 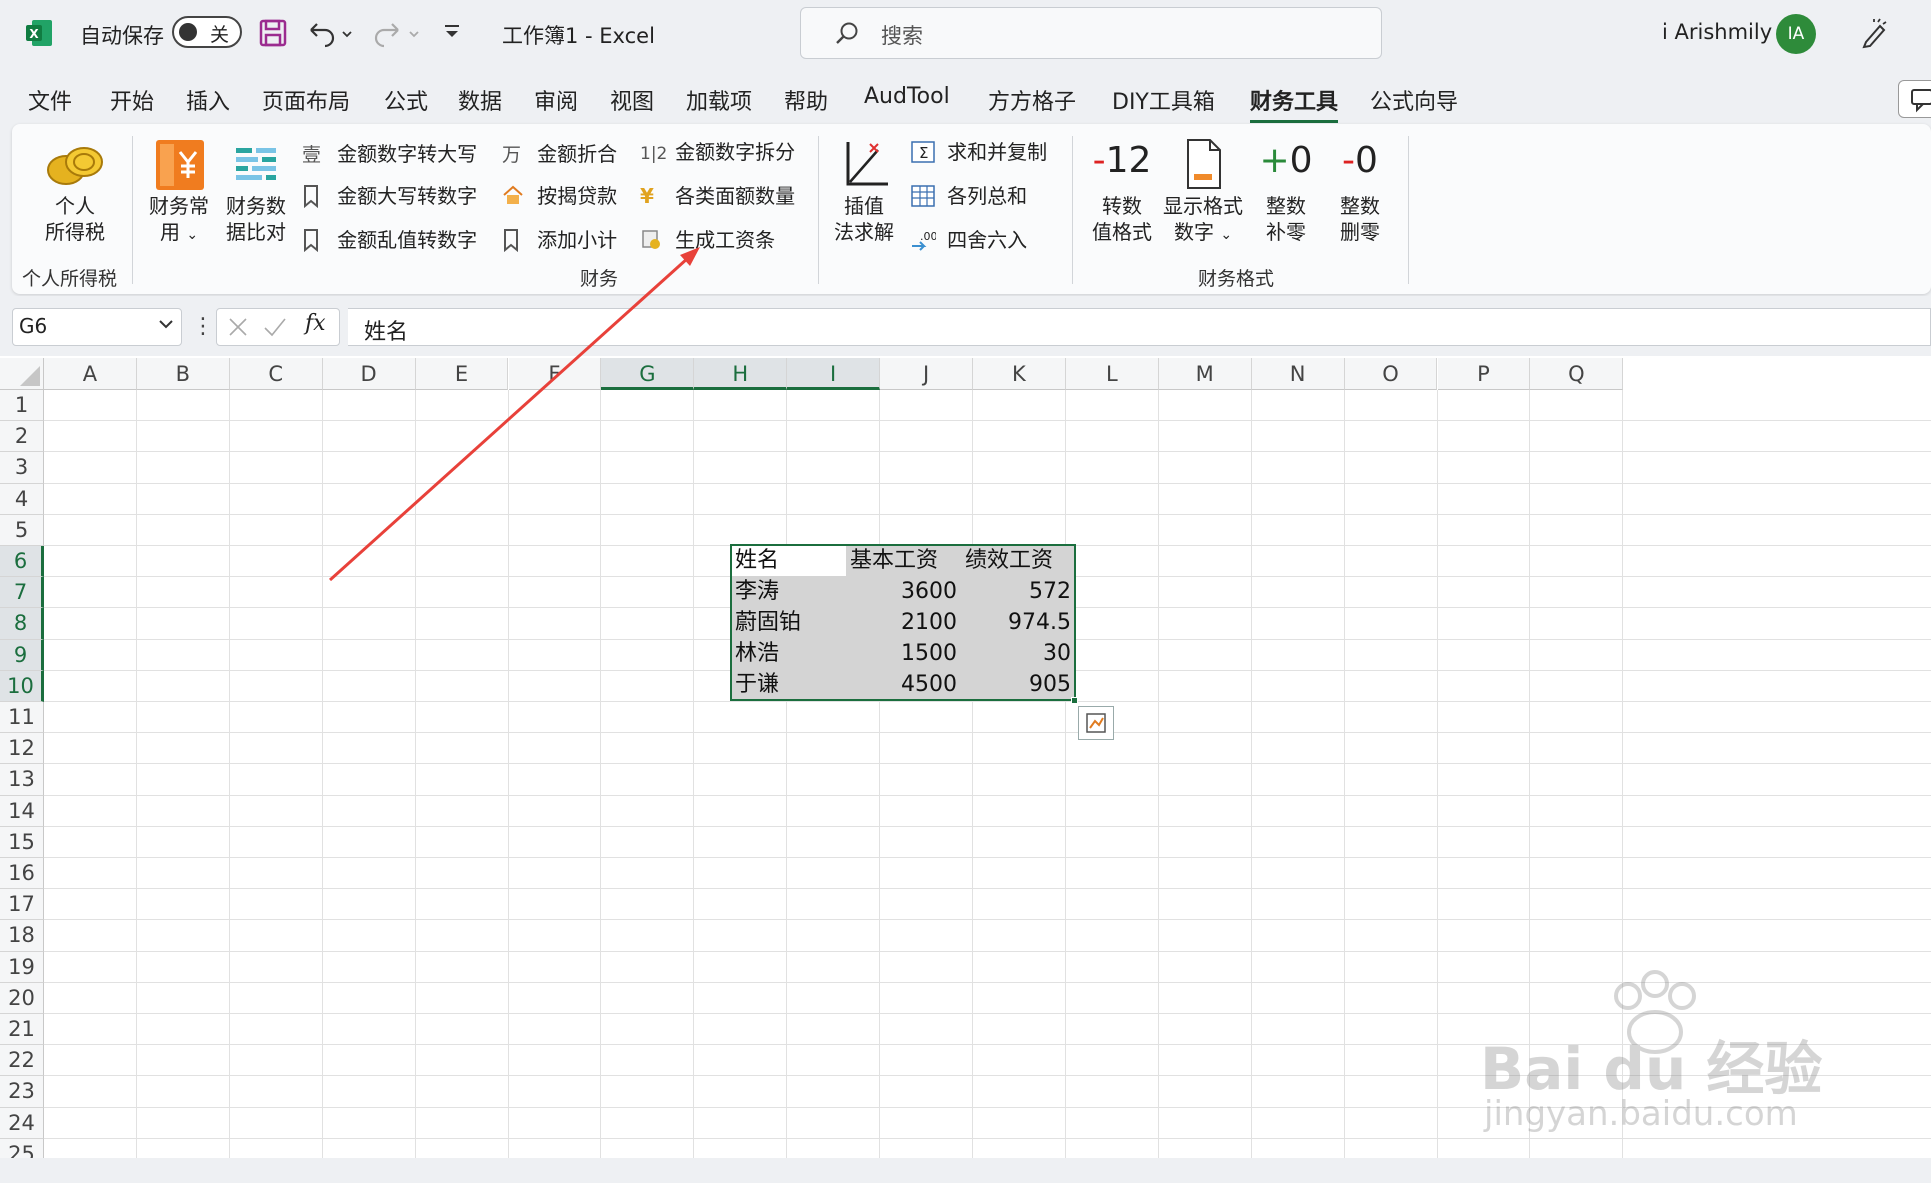 I want to click on baidu-watermark: Bai du 经验 jingyan.baidu.com, so click(x=1660, y=1055).